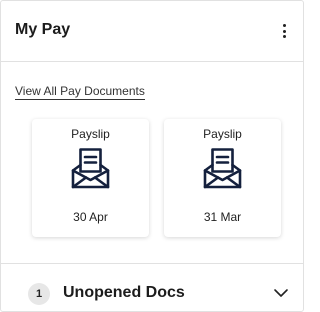 Image resolution: width=320 pixels, height=312 pixels. Describe the element at coordinates (281, 293) in the screenshot. I see `chevron-down-icon` at that location.